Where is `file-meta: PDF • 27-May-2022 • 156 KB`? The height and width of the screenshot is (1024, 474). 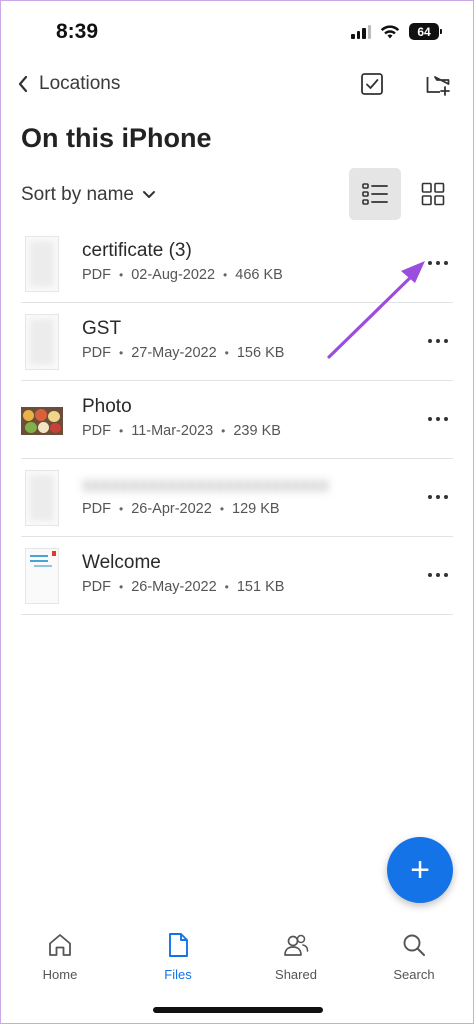
file-meta: PDF • 27-May-2022 • 156 KB is located at coordinates (183, 353).